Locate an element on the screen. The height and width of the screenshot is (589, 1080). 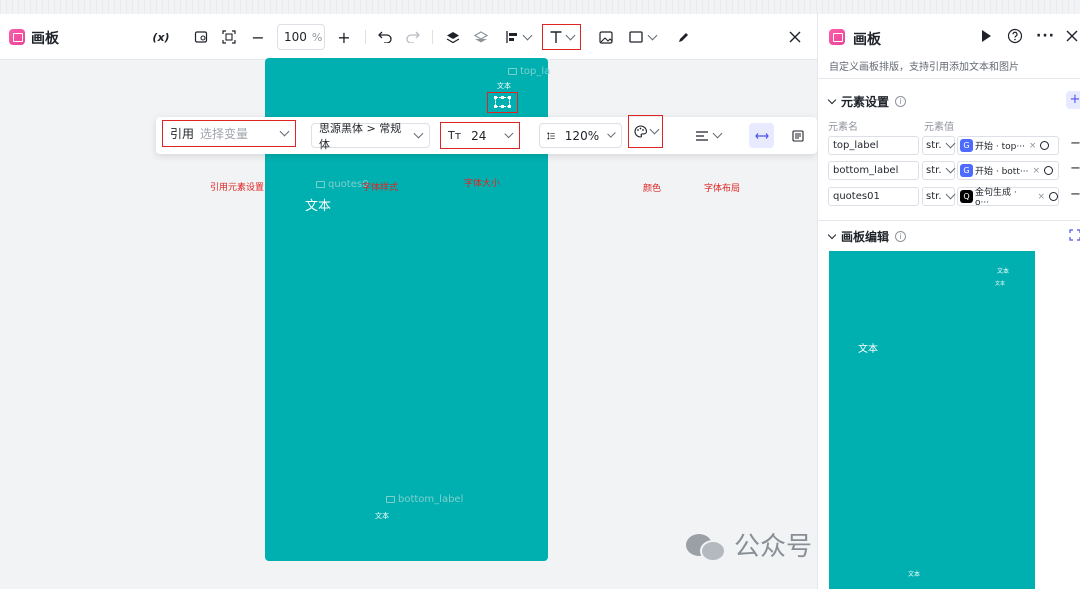
top-label-tag: top_la is located at coordinates (529, 71).